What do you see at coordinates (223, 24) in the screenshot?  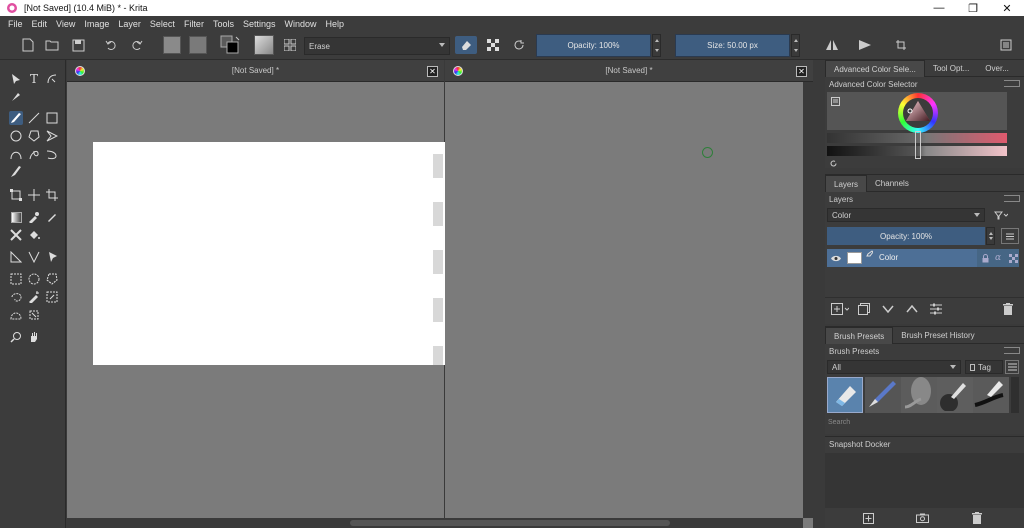 I see `menu-tools: Tools` at bounding box center [223, 24].